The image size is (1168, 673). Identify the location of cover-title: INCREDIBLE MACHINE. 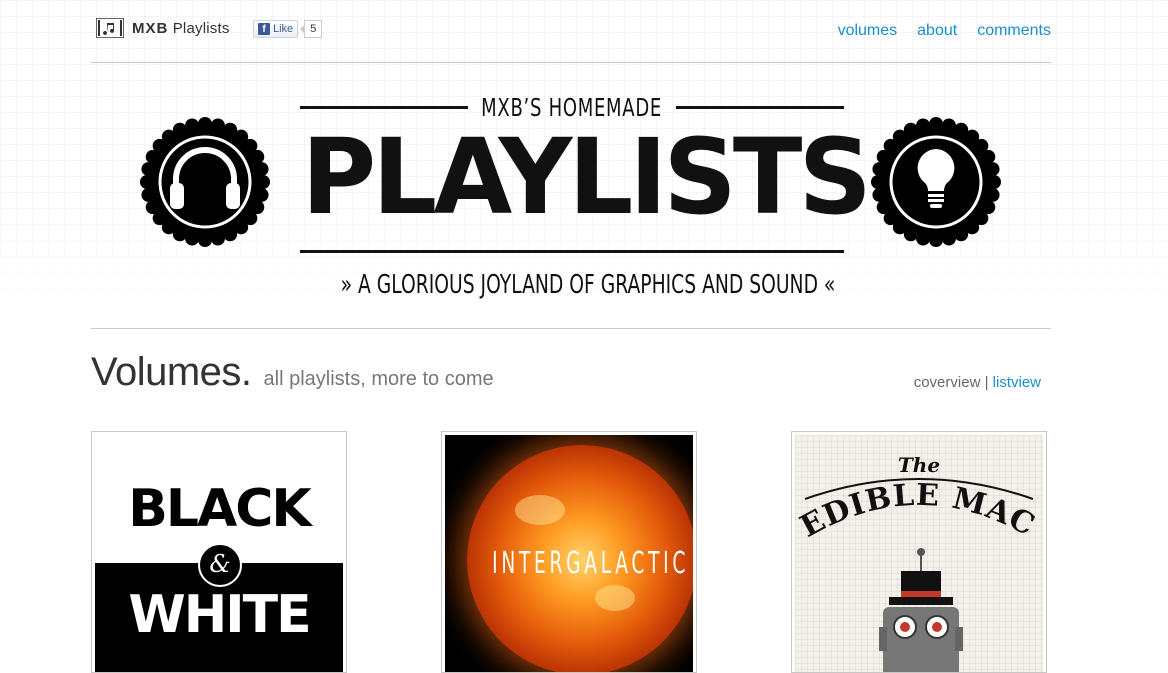
(917, 505).